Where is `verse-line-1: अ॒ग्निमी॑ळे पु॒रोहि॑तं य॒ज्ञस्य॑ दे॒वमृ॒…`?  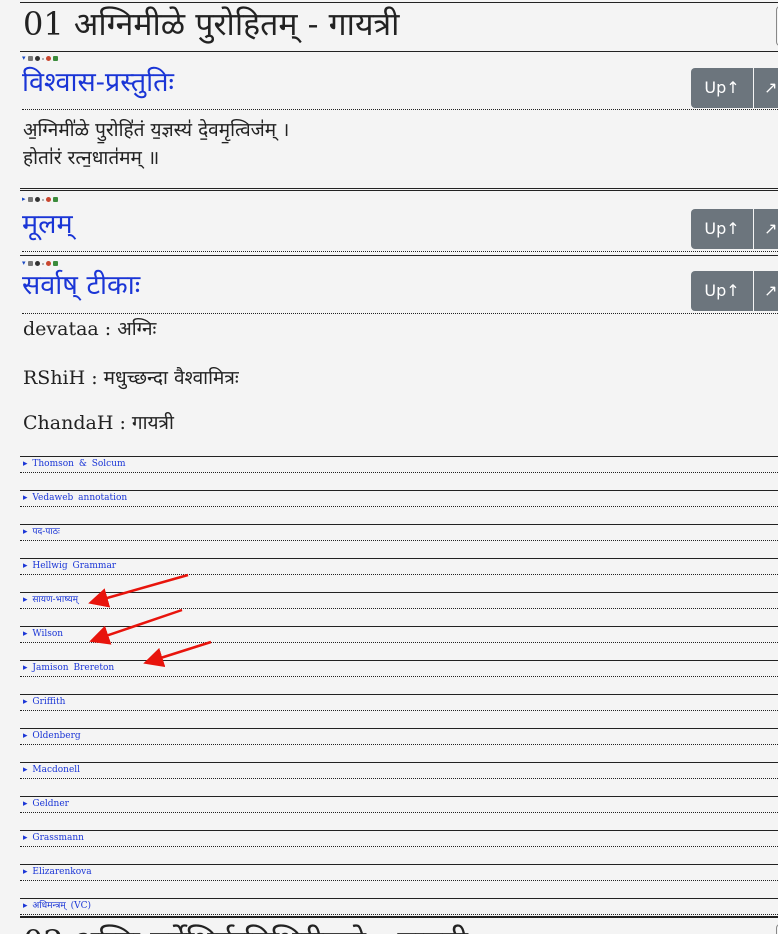 verse-line-1: अ॒ग्निमी॑ळे पु॒रोहि॑तं य॒ज्ञस्य॑ दे॒वमृ॒… is located at coordinates (156, 130).